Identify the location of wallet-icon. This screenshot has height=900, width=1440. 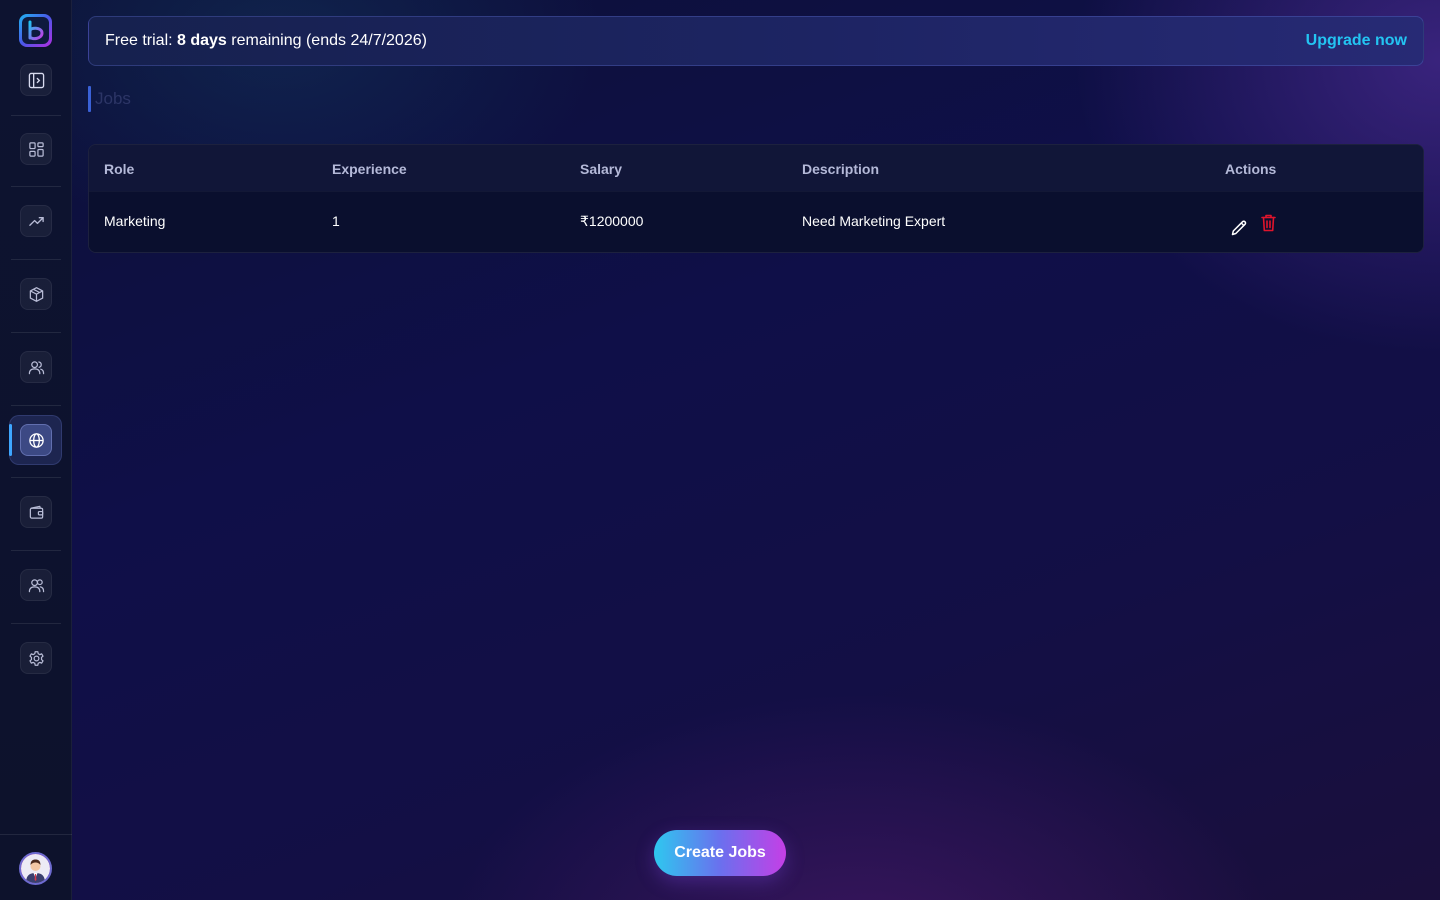
(36, 512).